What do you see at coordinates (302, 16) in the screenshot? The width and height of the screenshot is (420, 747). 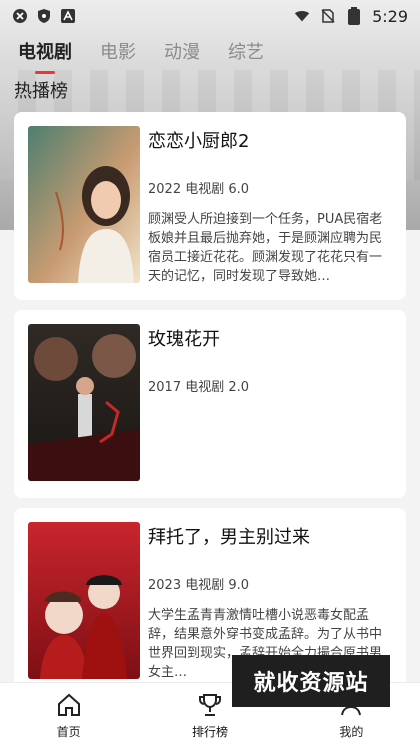 I see `wifi-icon` at bounding box center [302, 16].